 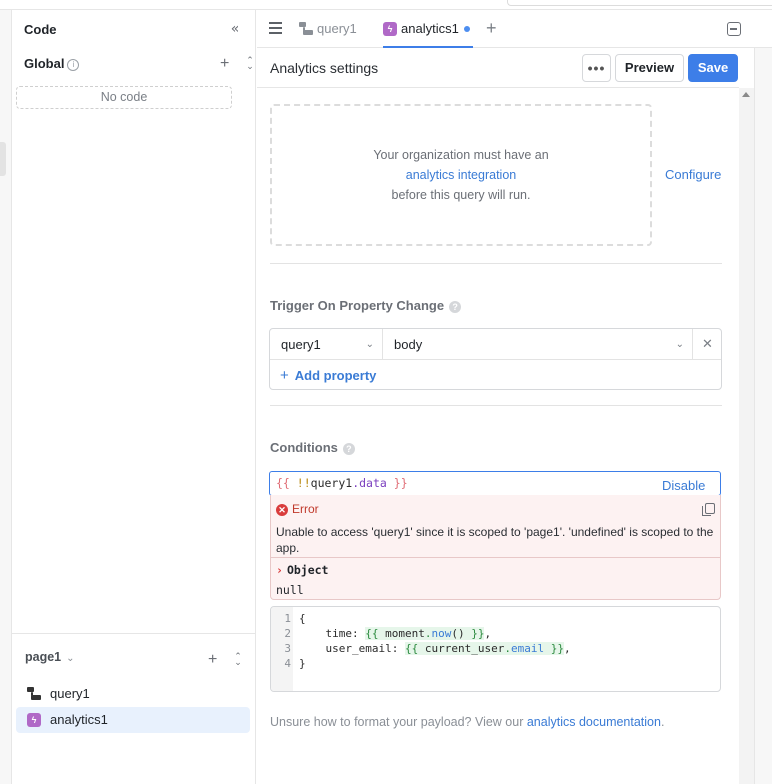 What do you see at coordinates (461, 155) in the screenshot?
I see `integration-line1: Your organization must have an` at bounding box center [461, 155].